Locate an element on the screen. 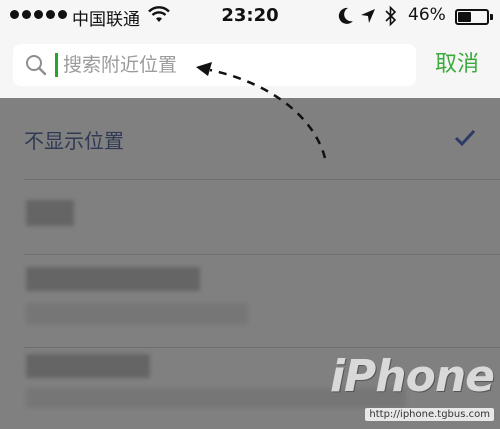  location-arrow-icon is located at coordinates (368, 16).